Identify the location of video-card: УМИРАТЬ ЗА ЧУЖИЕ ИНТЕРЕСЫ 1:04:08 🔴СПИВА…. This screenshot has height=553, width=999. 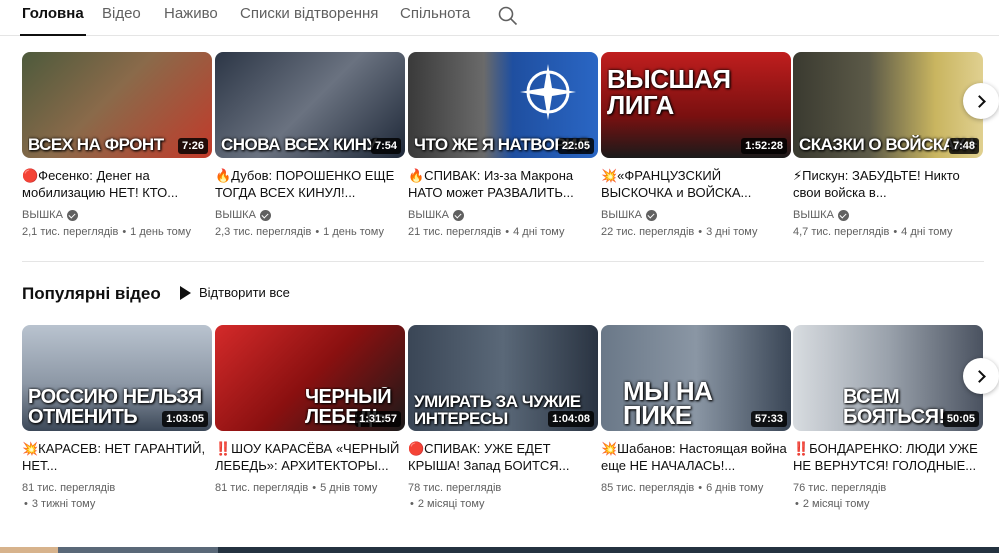
(503, 418).